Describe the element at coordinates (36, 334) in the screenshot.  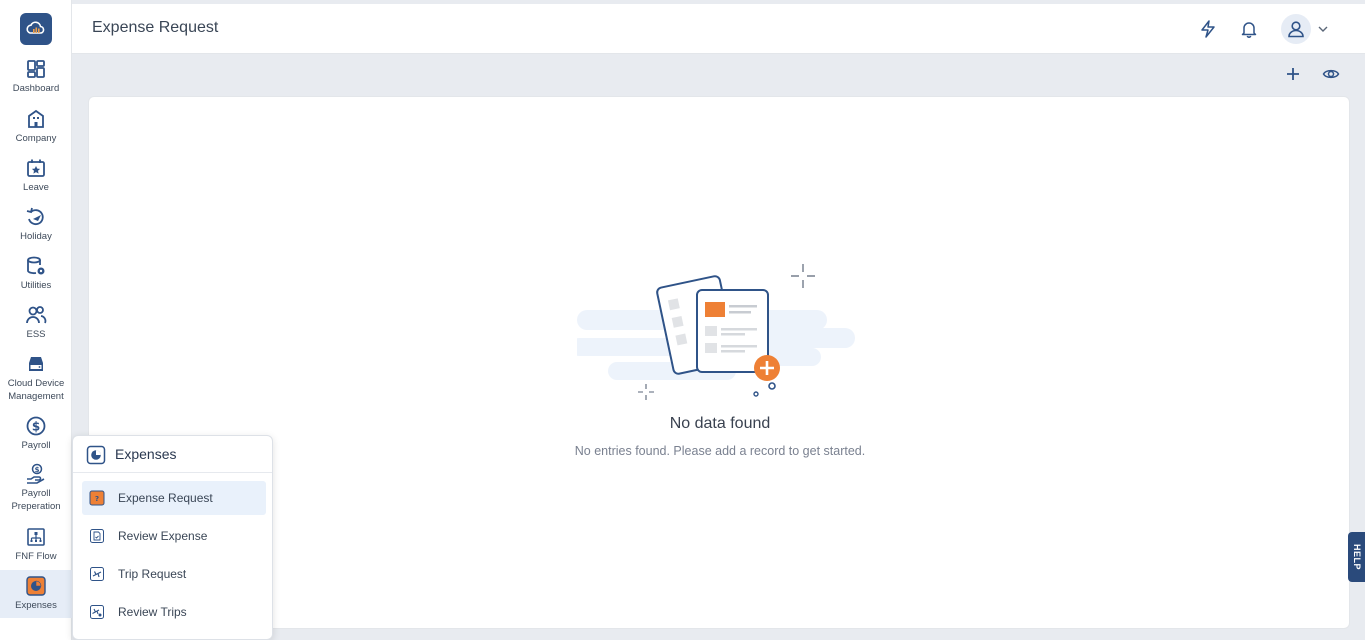
I see `sidebar-item-label: ESS` at that location.